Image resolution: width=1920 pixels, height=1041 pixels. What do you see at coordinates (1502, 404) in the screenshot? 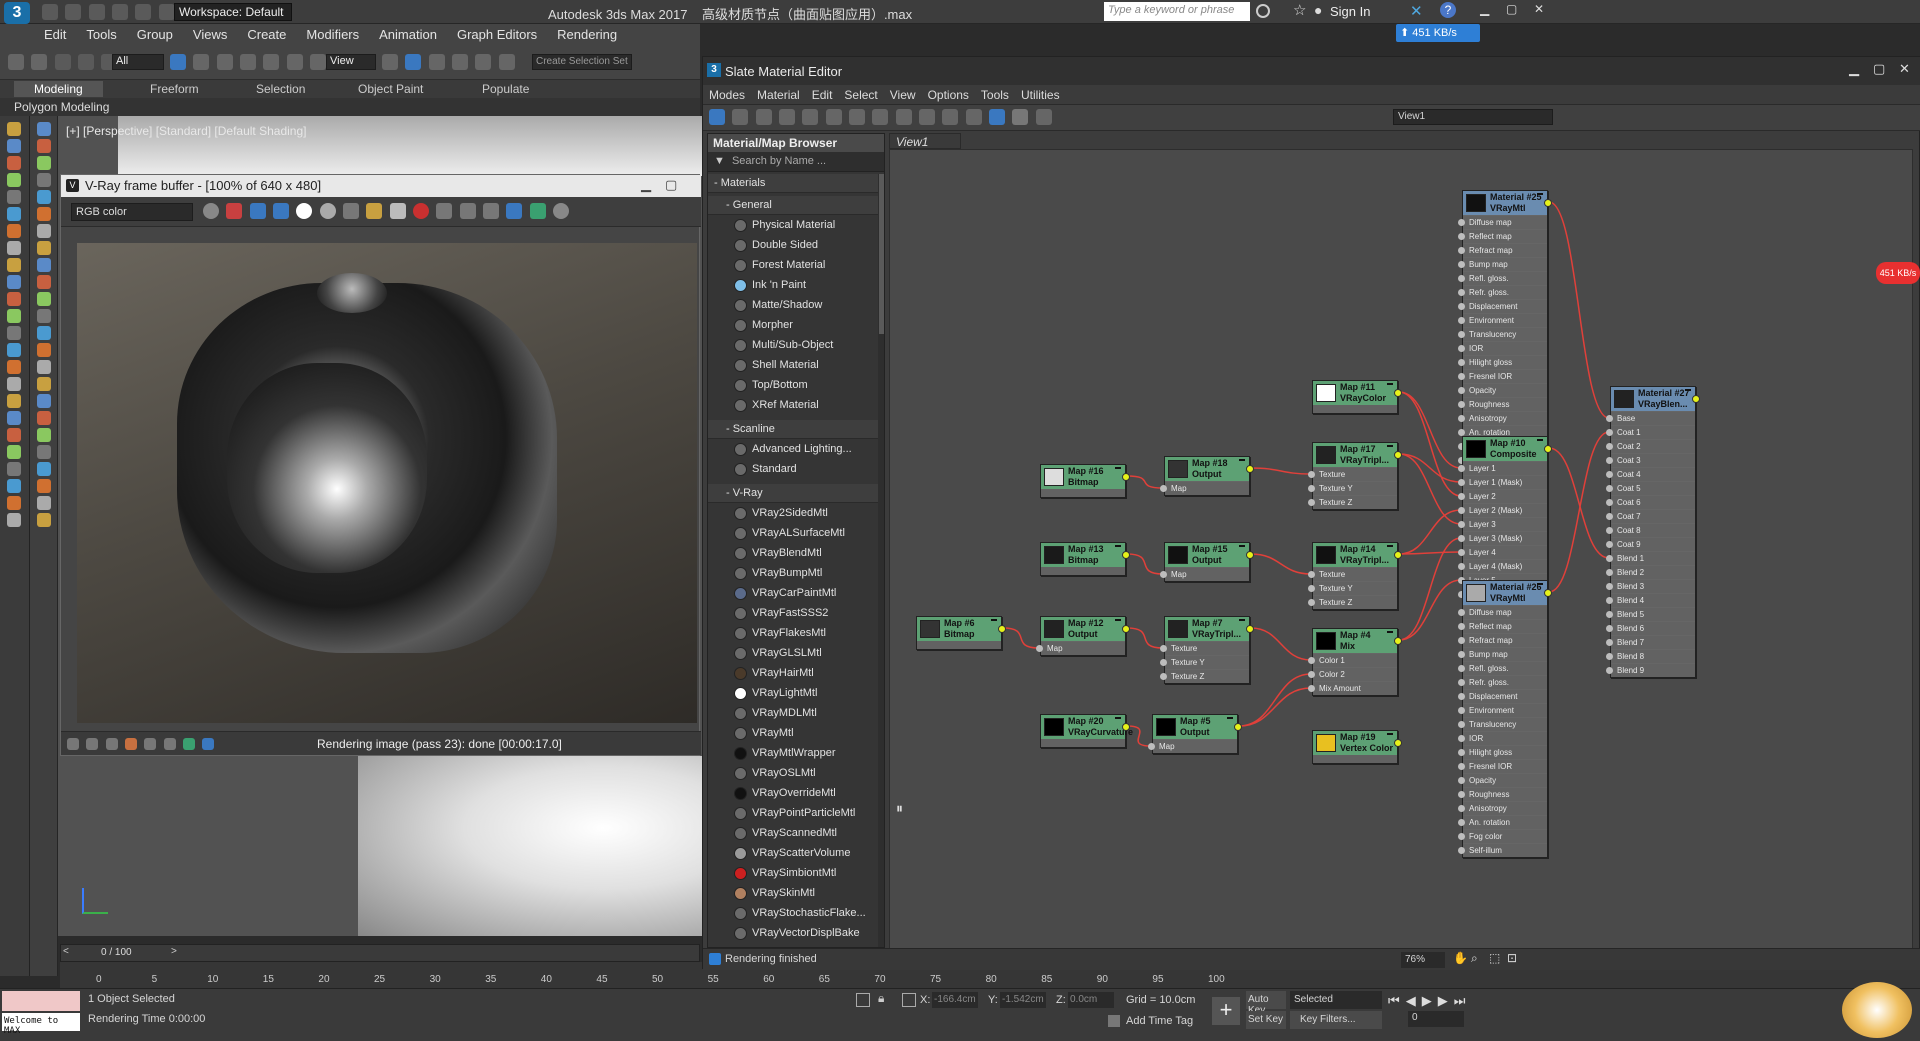
I see `input-slot: Roughness` at bounding box center [1502, 404].